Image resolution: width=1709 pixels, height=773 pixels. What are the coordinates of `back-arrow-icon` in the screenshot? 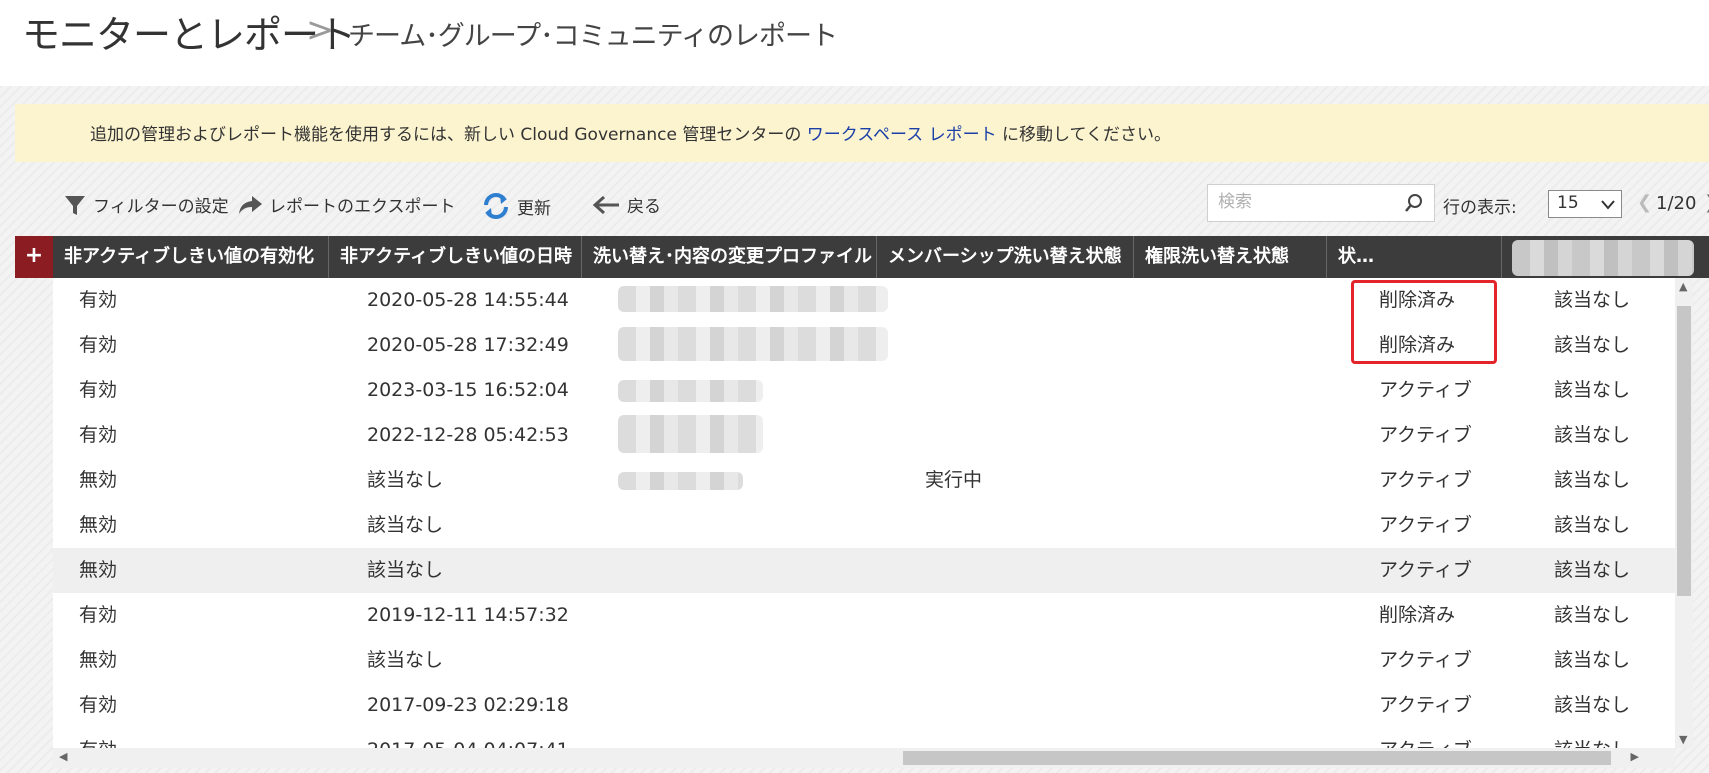 It's located at (605, 204).